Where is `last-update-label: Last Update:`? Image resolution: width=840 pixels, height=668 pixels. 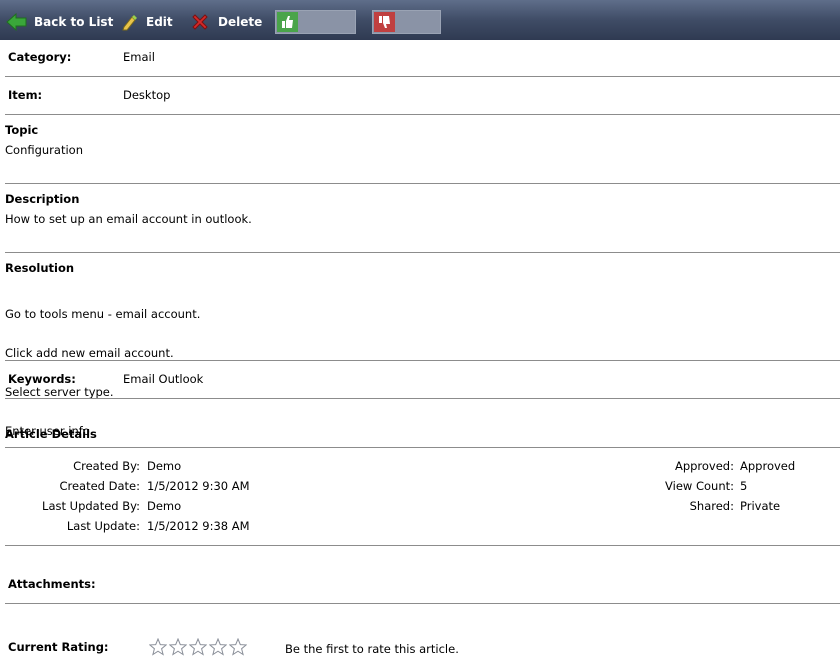 last-update-label: Last Update: is located at coordinates (103, 526).